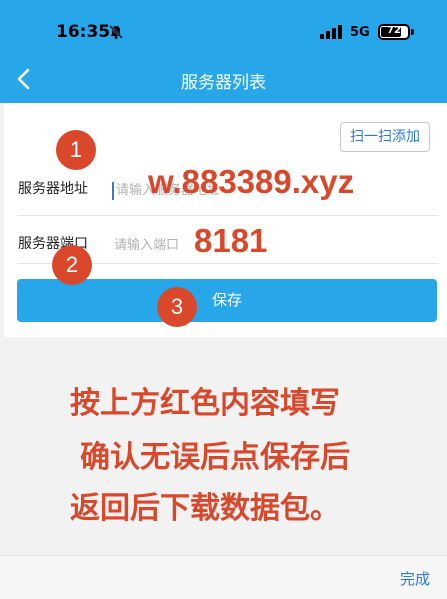 The image size is (447, 599). Describe the element at coordinates (228, 215) in the screenshot. I see `divider` at that location.